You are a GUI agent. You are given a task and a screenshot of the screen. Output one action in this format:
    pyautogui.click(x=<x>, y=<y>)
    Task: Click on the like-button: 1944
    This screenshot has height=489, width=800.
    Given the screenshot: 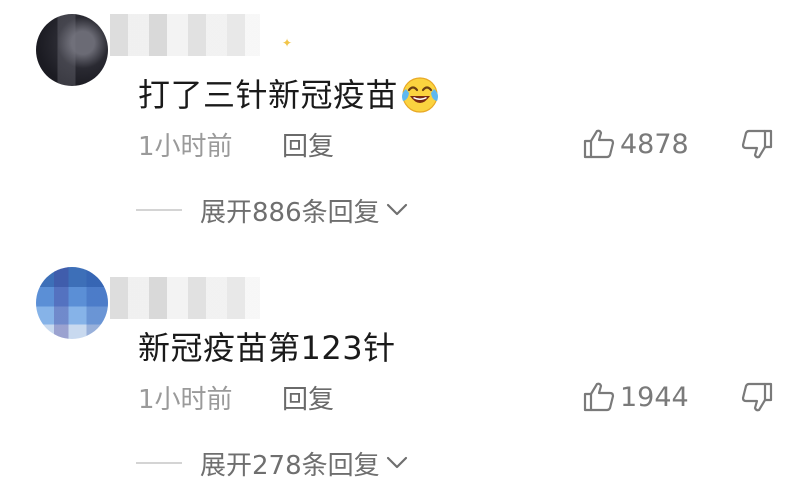 What is the action you would take?
    pyautogui.click(x=635, y=397)
    